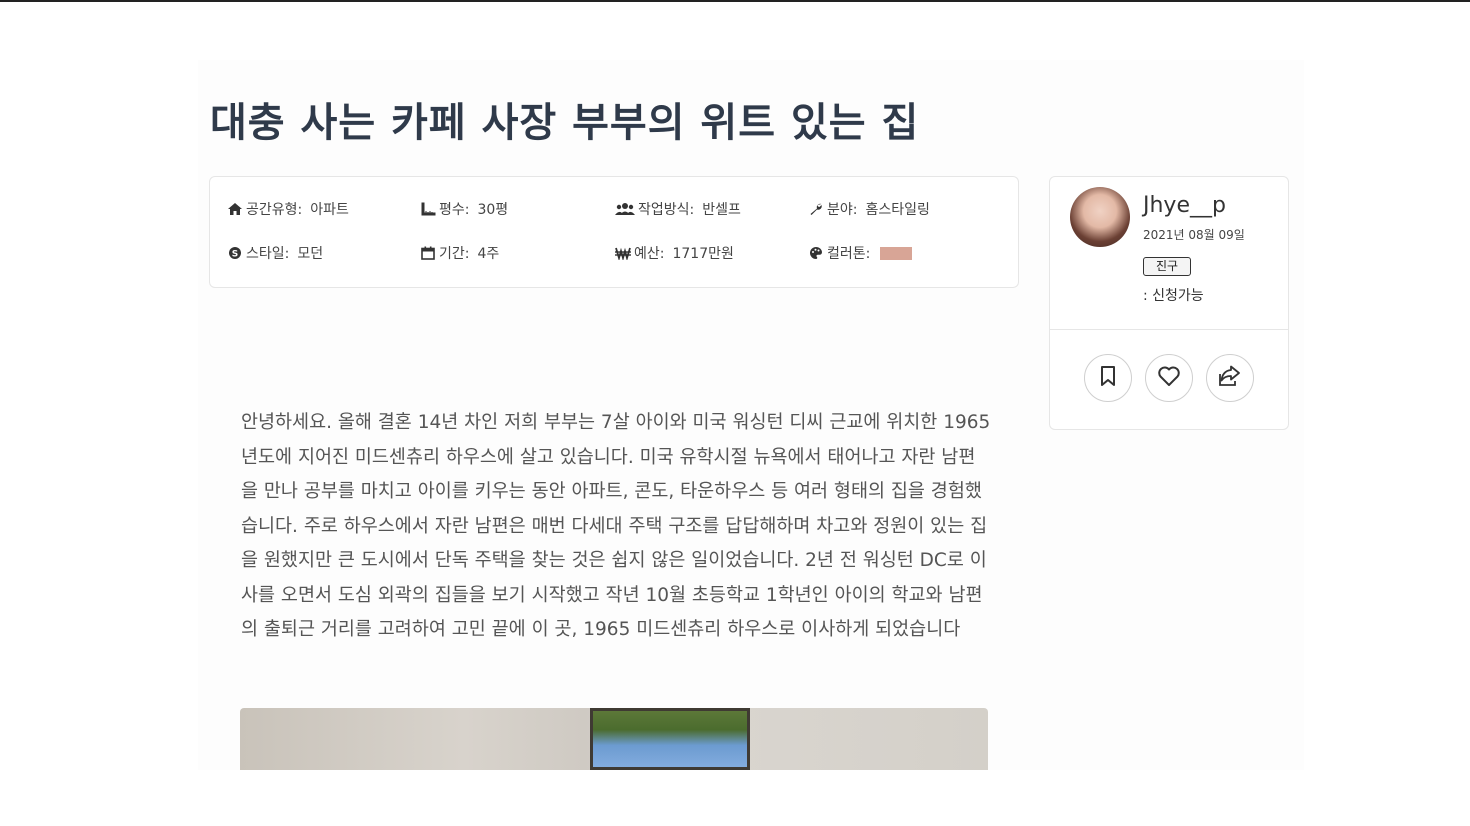  I want to click on info-period: 기간: 4주, so click(459, 253).